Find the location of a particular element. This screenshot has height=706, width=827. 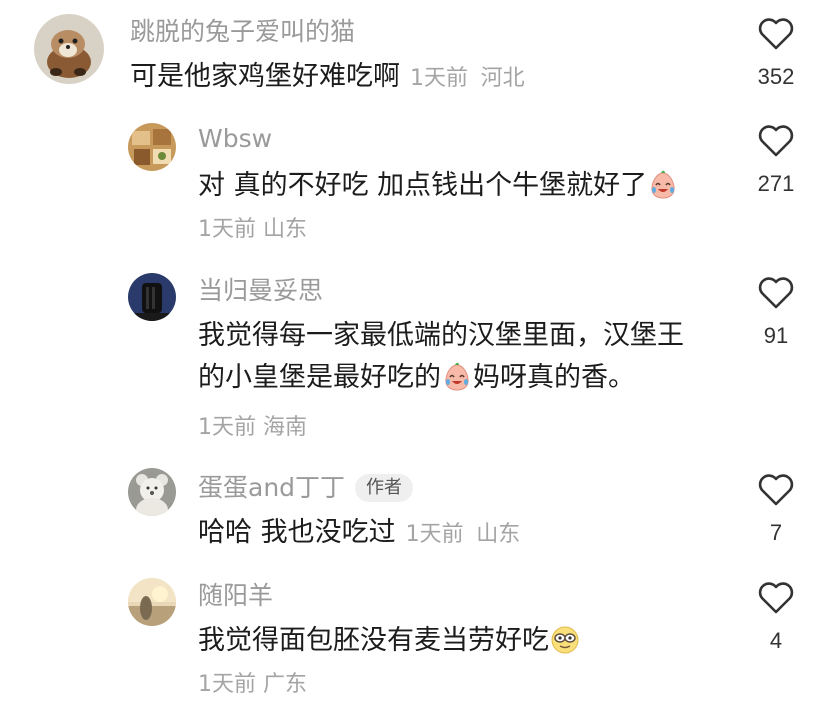

reply-body-line2-a: 的小皇堡是最好吃的 is located at coordinates (319, 377).